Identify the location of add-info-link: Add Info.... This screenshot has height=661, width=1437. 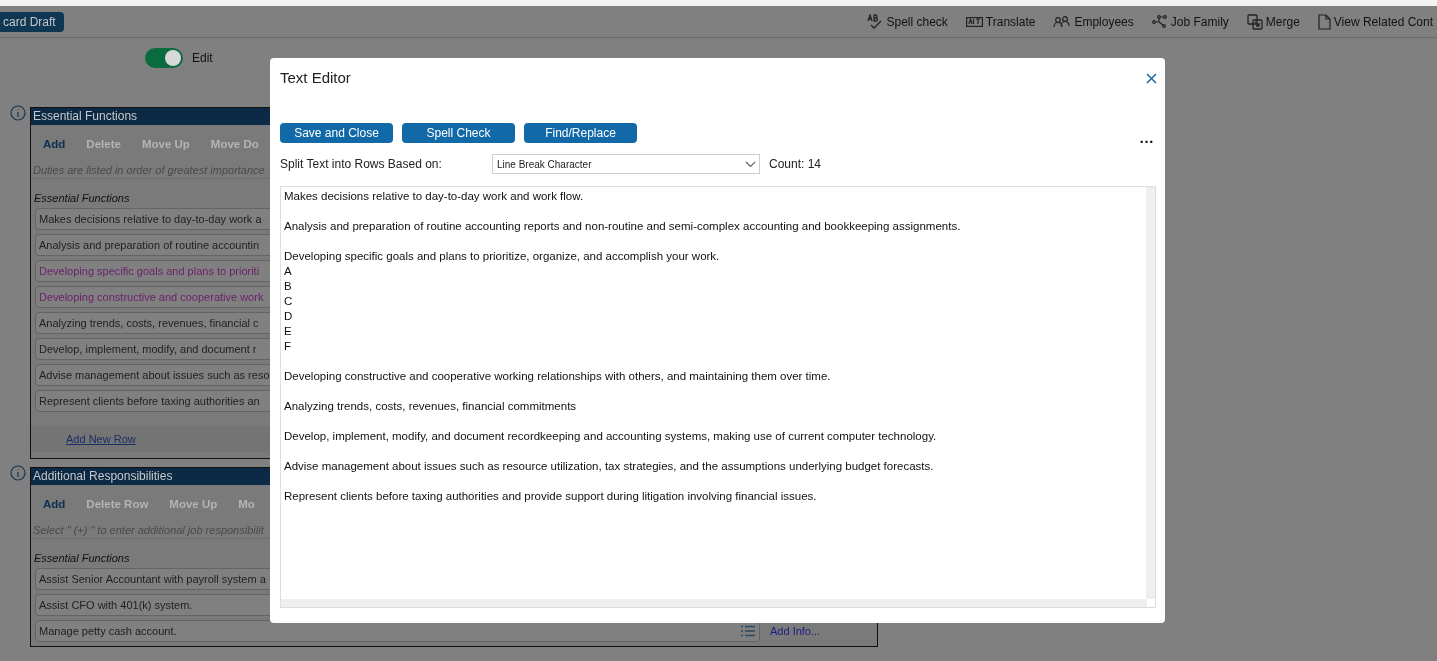
(795, 631).